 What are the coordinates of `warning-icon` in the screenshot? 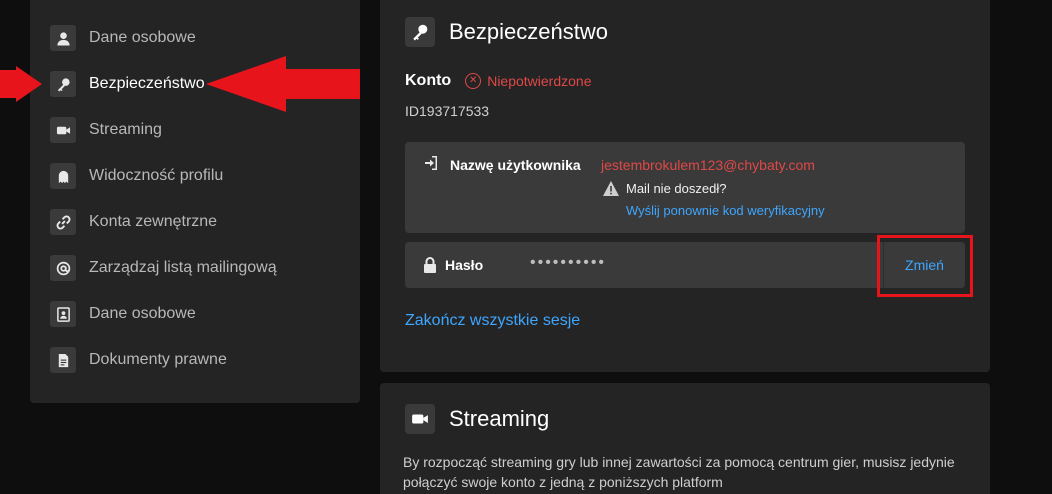 It's located at (611, 191).